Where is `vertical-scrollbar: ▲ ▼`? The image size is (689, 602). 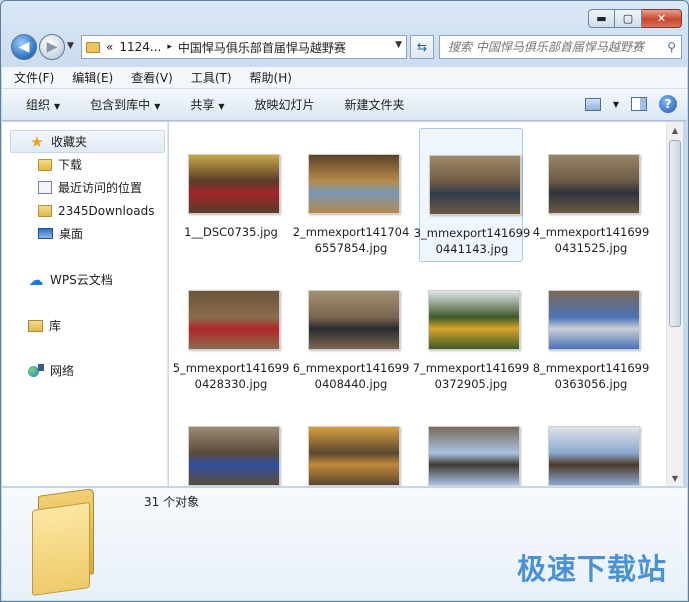
vertical-scrollbar: ▲ ▼ is located at coordinates (674, 304).